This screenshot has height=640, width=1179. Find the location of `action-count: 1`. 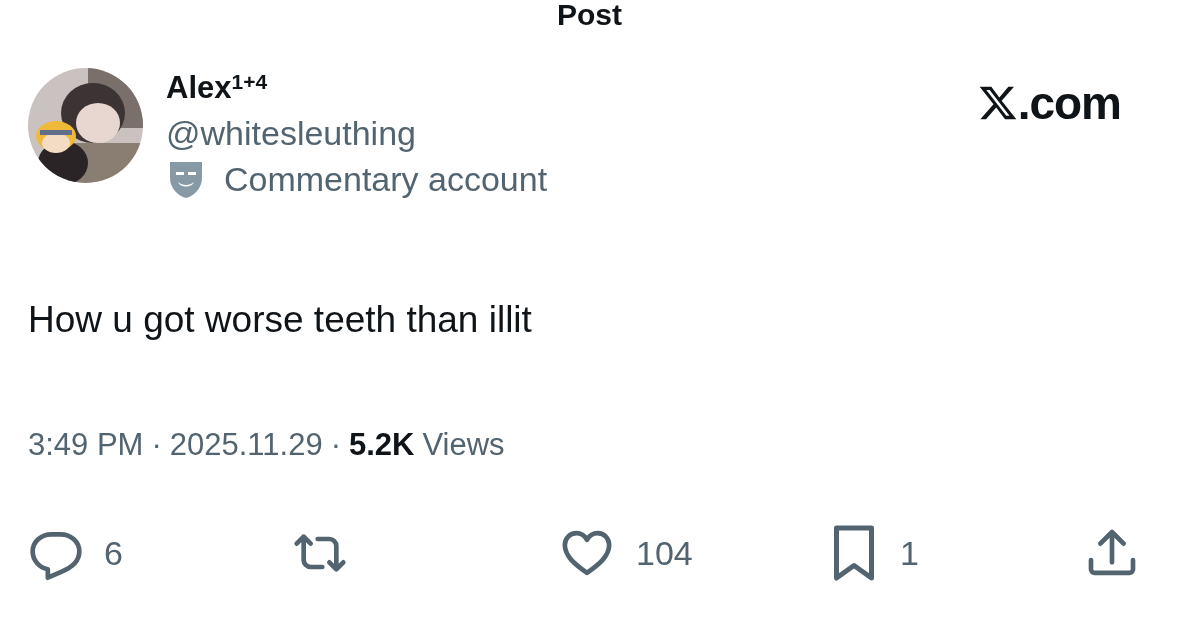

action-count: 1 is located at coordinates (909, 553).